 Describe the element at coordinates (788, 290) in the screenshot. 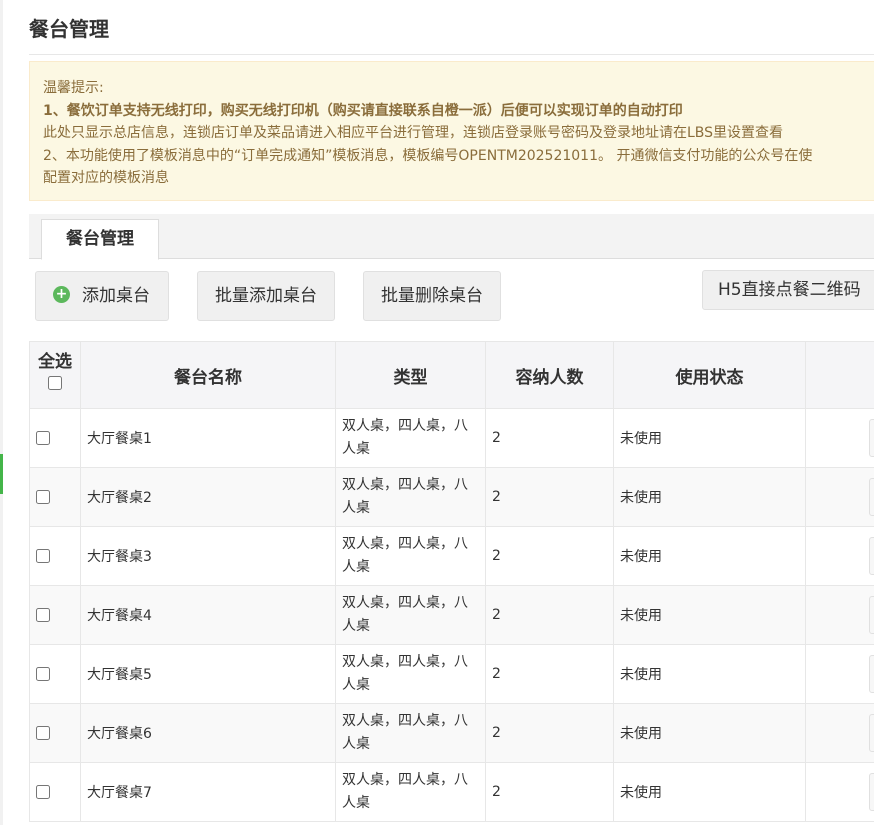

I see `h5-order-qrcode-button: H5直接点餐二维码` at that location.